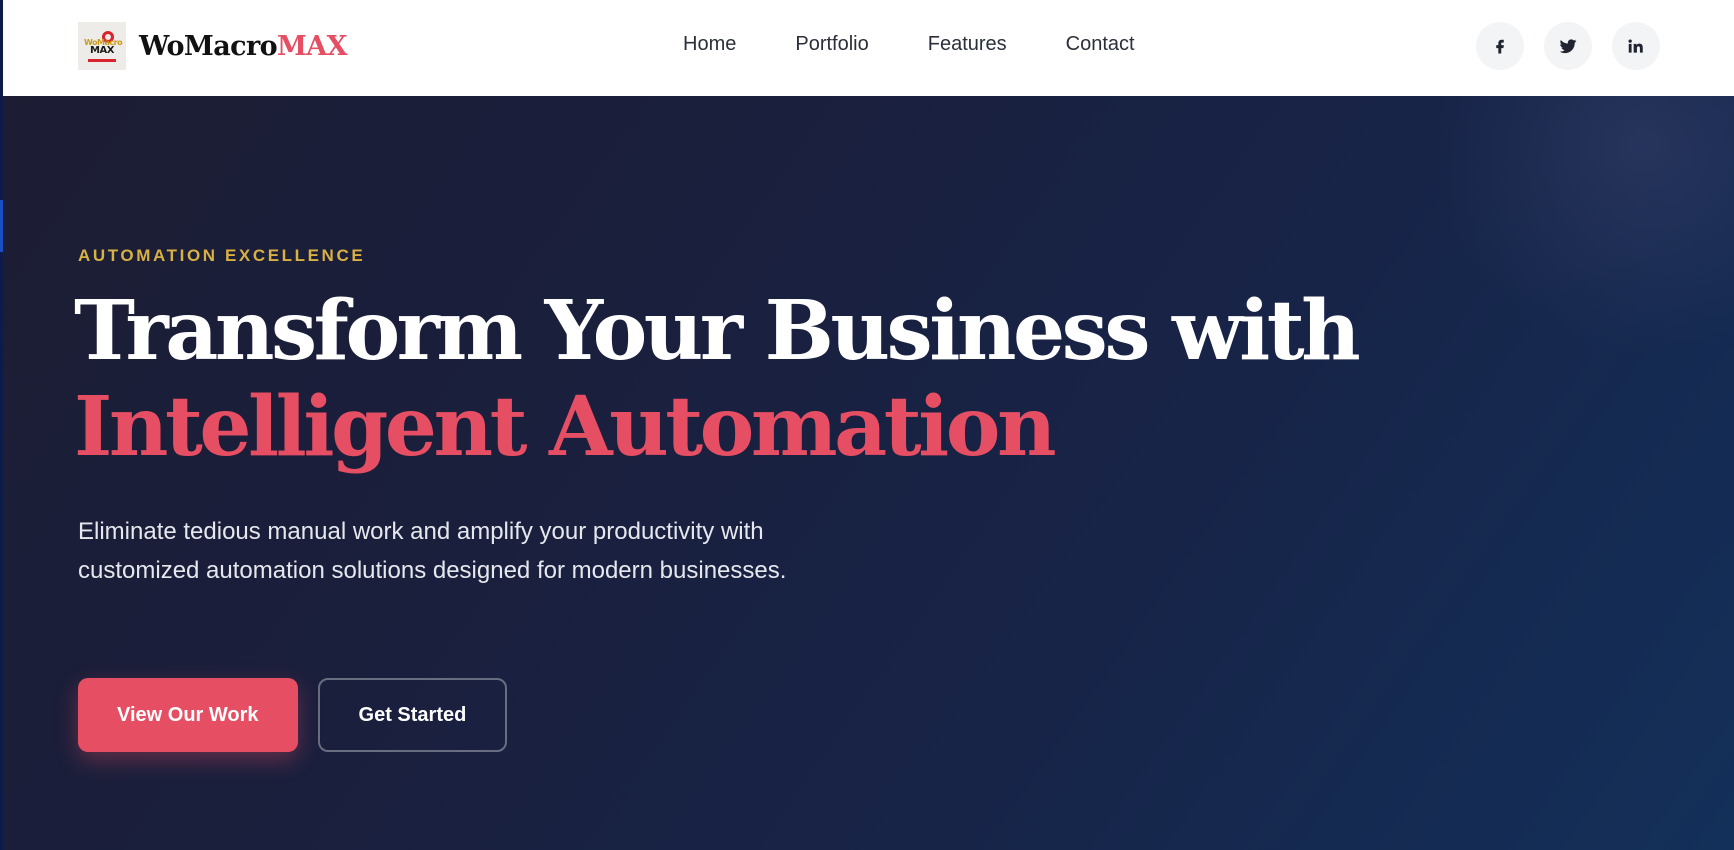  Describe the element at coordinates (831, 44) in the screenshot. I see `nav-portfolio: Portfolio` at that location.